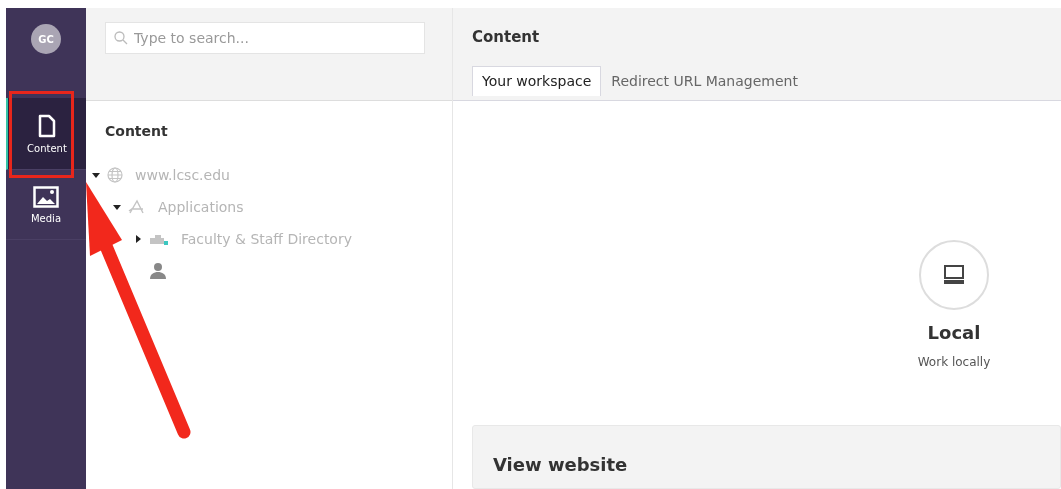  What do you see at coordinates (137, 131) in the screenshot?
I see `tree-title: Content` at bounding box center [137, 131].